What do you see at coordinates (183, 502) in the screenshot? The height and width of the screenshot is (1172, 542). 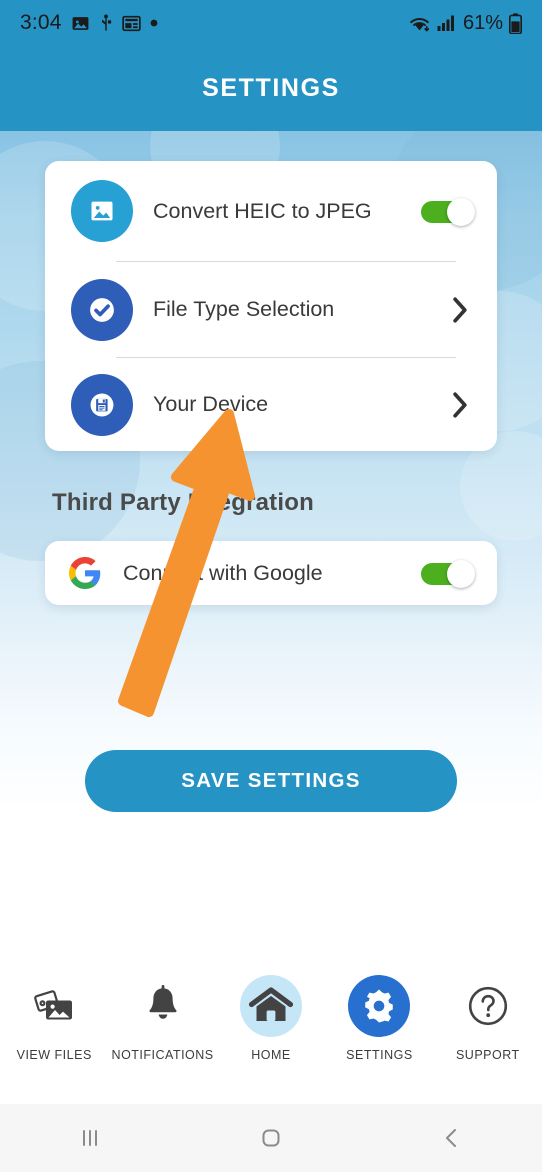 I see `third-party-section-title: Third Party Integration` at bounding box center [183, 502].